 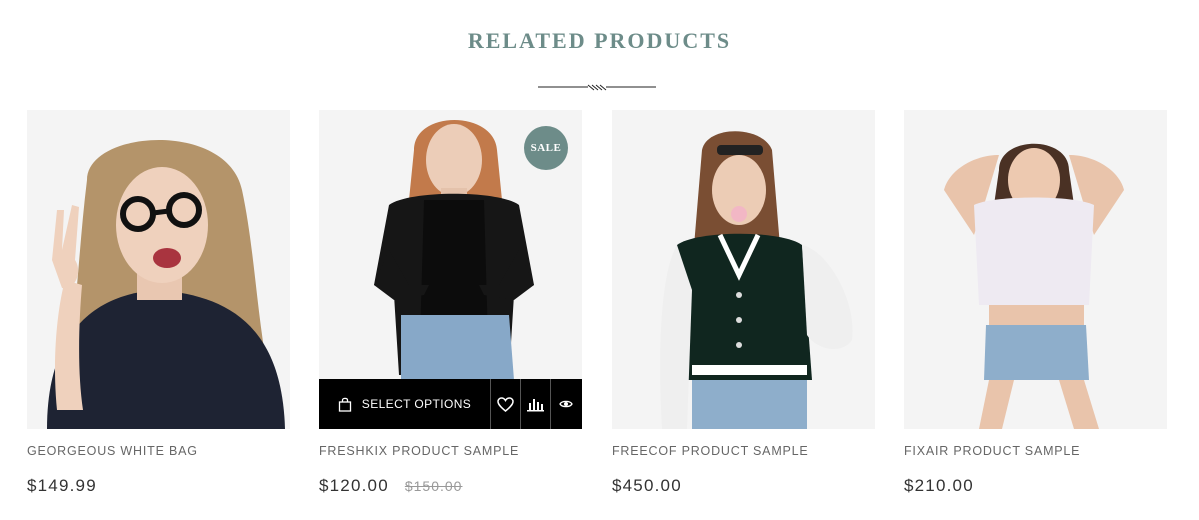 I want to click on product-action-bar: SELECT OPTIONS, so click(x=450, y=404).